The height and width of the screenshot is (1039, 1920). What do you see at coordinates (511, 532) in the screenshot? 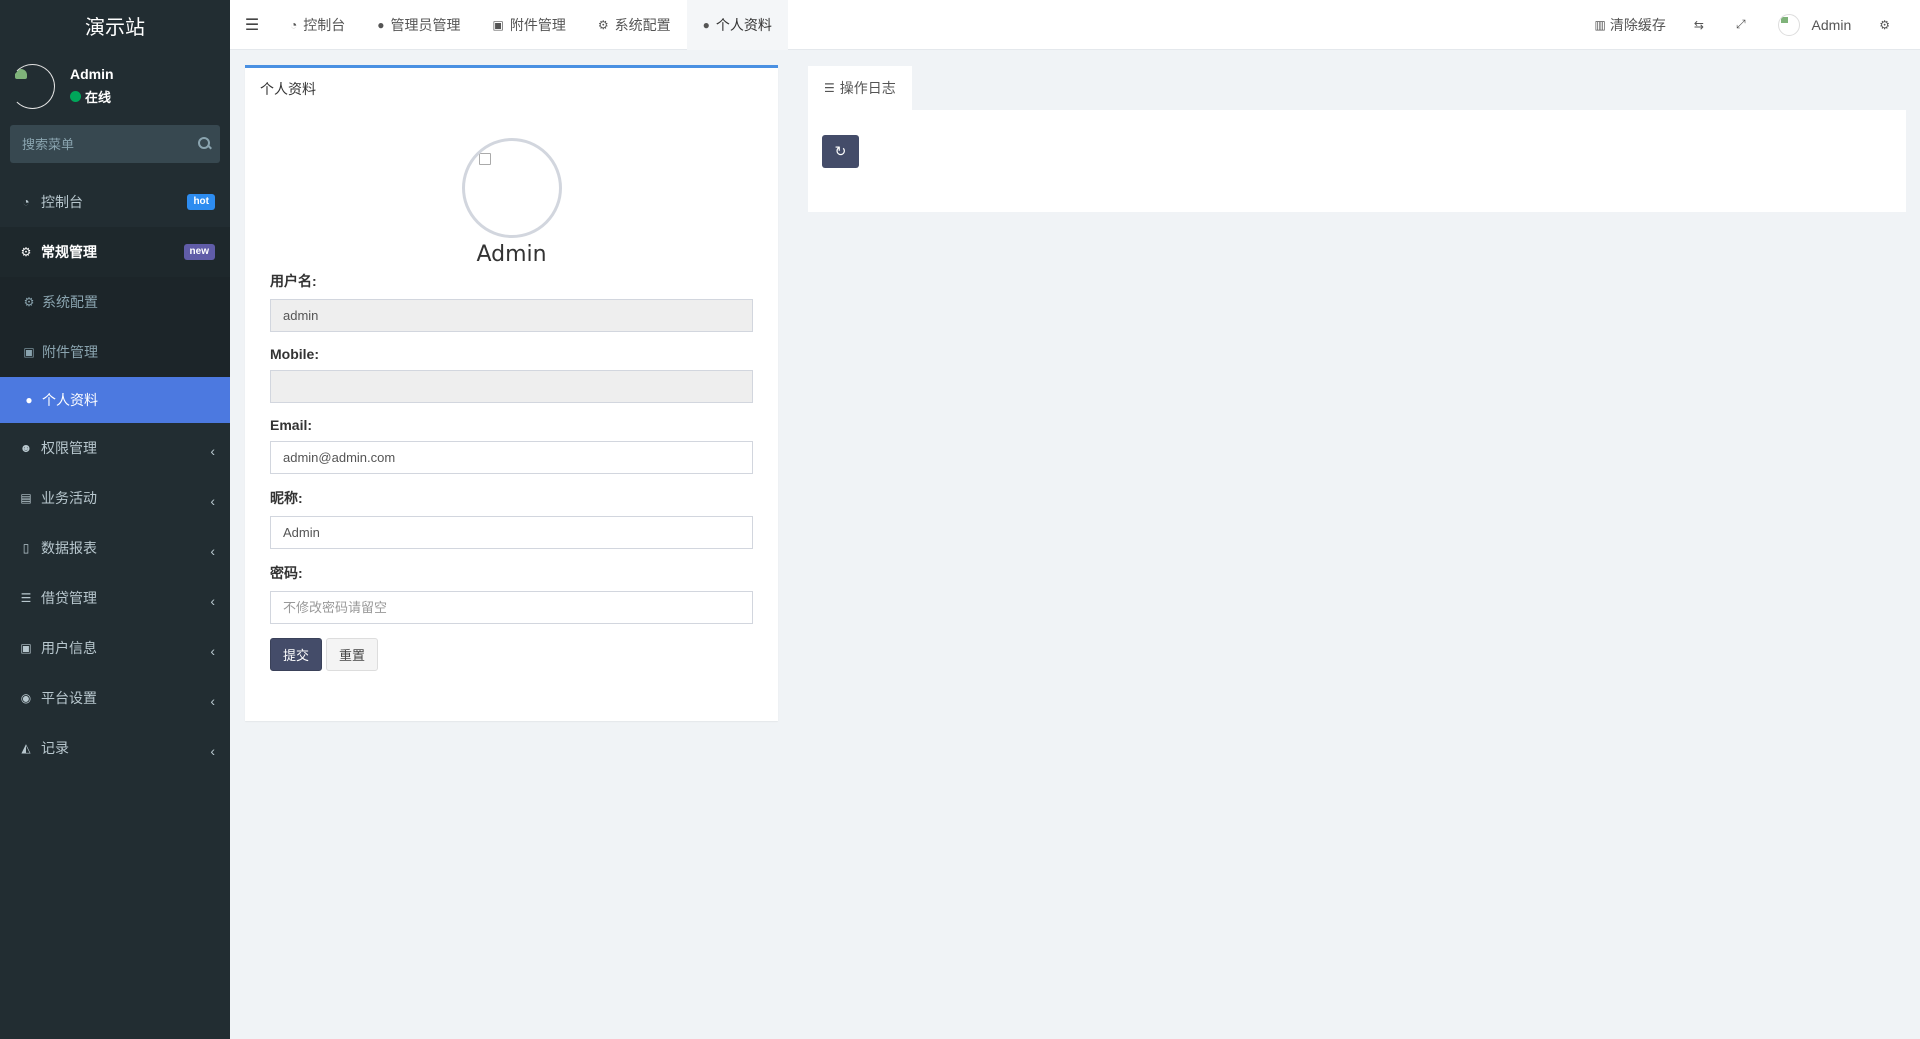
I see `nickname-field` at bounding box center [511, 532].